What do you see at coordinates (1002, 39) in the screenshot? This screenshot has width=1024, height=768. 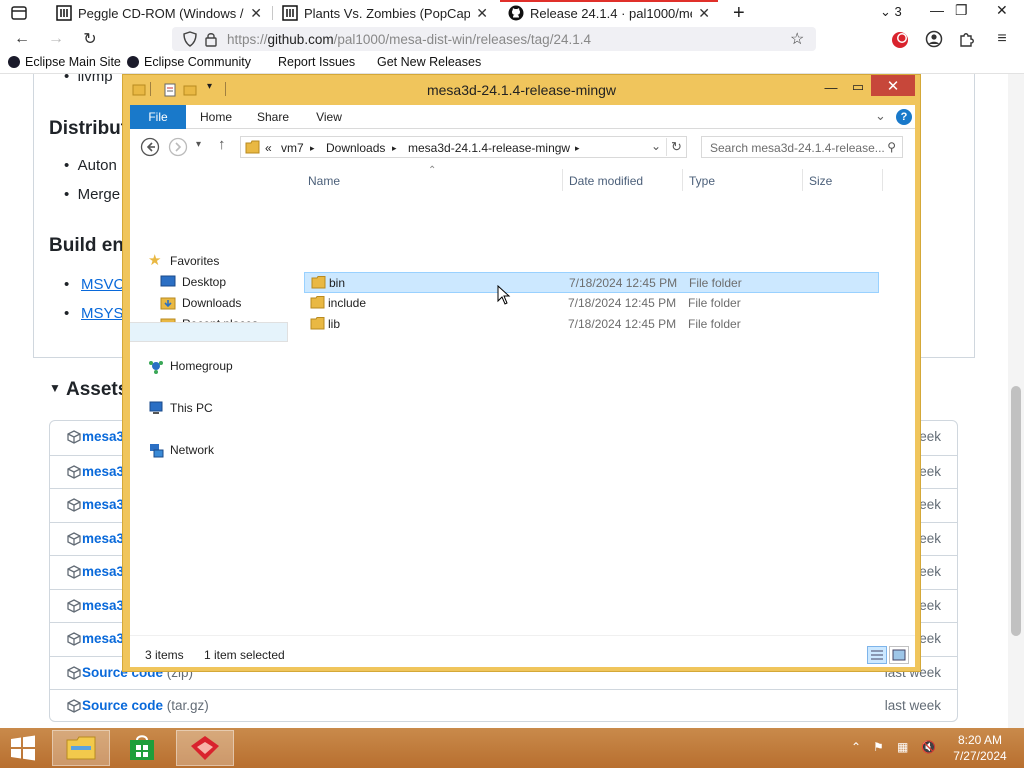 I see `menu-hamburger-icon: ≡` at bounding box center [1002, 39].